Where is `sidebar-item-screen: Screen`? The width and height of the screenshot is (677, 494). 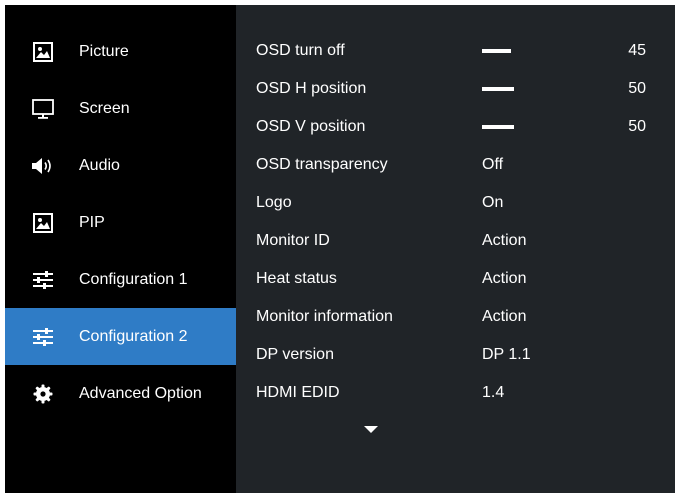
sidebar-item-screen: Screen is located at coordinates (120, 108).